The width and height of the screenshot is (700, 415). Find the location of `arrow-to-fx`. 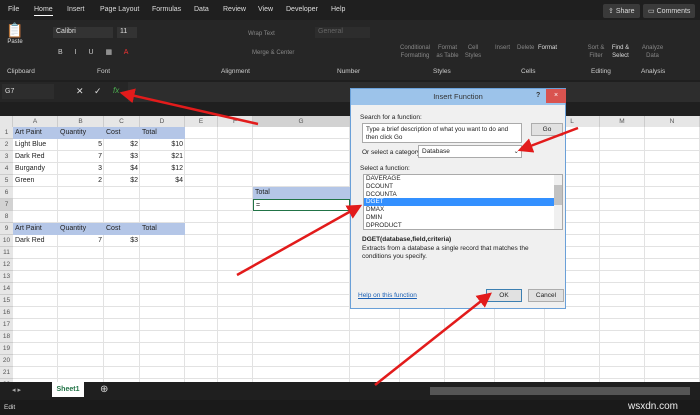

arrow-to-fx is located at coordinates (189, 107).